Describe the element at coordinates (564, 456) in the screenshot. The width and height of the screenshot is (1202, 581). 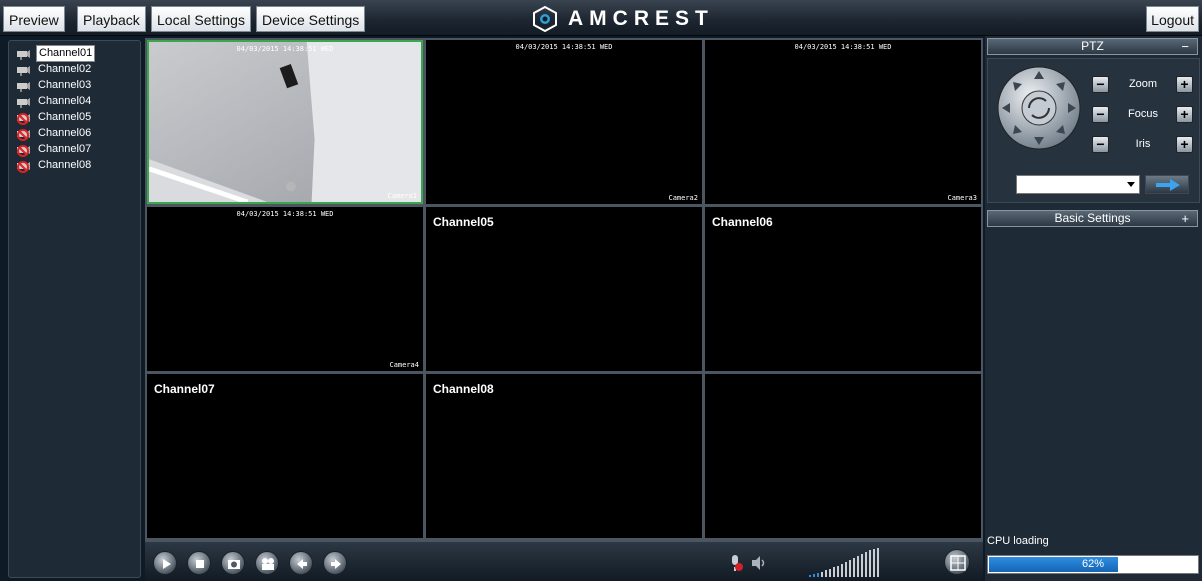
I see `video-cell-8: Channel08` at that location.